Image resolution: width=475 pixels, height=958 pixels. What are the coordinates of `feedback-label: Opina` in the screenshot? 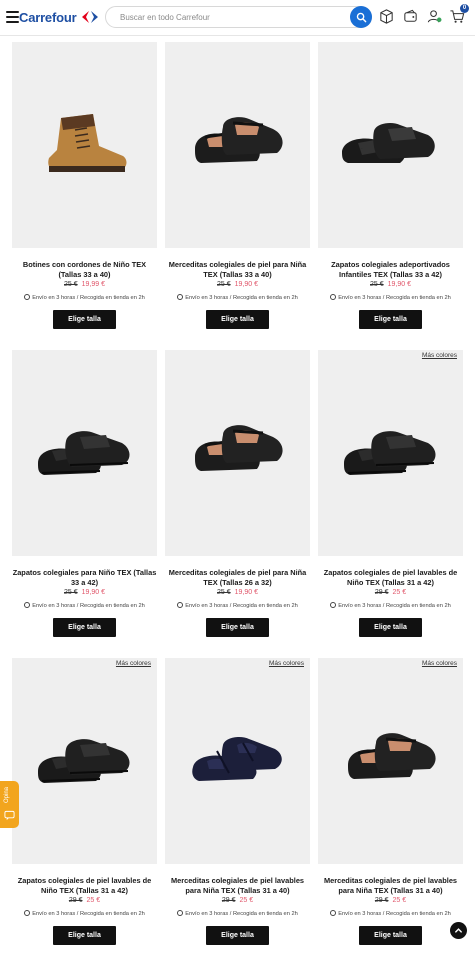 It's located at (7, 794).